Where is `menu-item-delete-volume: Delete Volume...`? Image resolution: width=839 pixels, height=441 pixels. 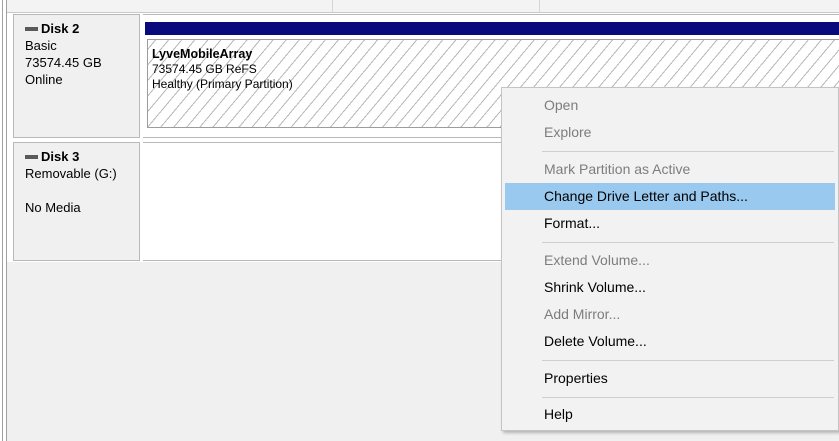 menu-item-delete-volume: Delete Volume... is located at coordinates (670, 341).